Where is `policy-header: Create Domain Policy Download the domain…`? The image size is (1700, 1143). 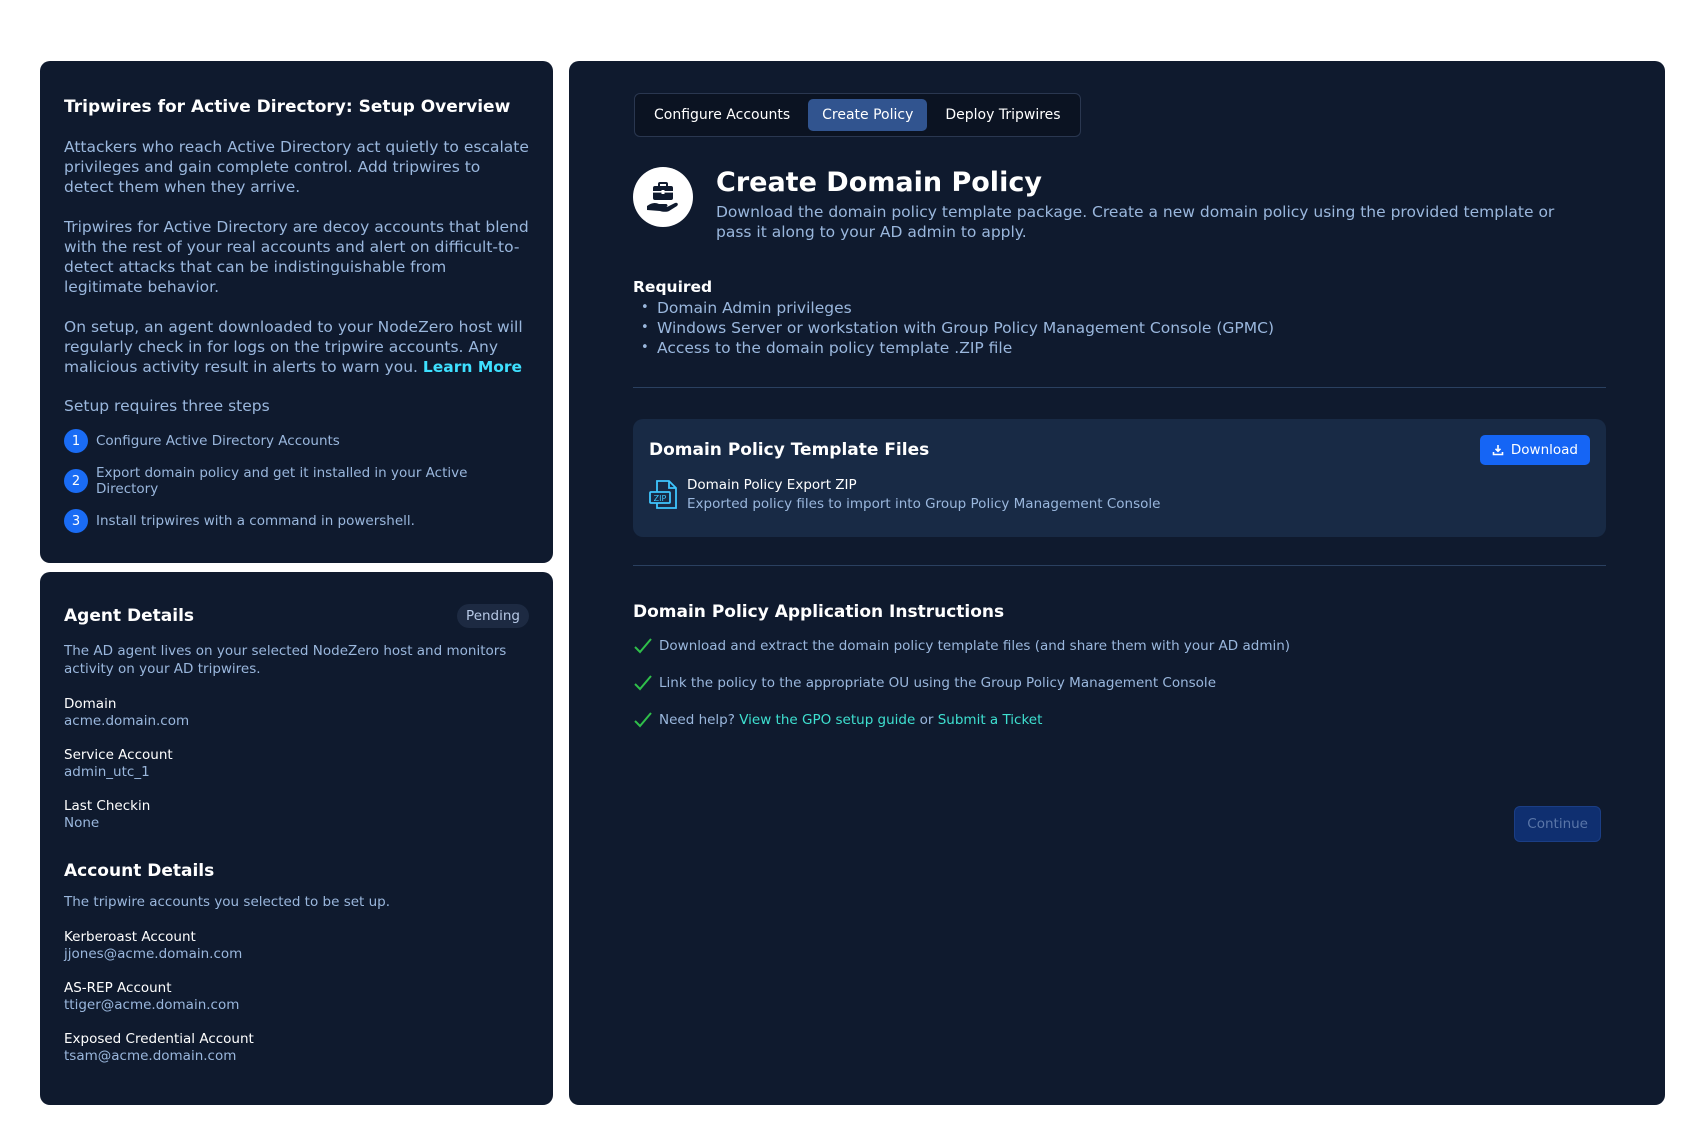 policy-header: Create Domain Policy Download the domain… is located at coordinates (1117, 204).